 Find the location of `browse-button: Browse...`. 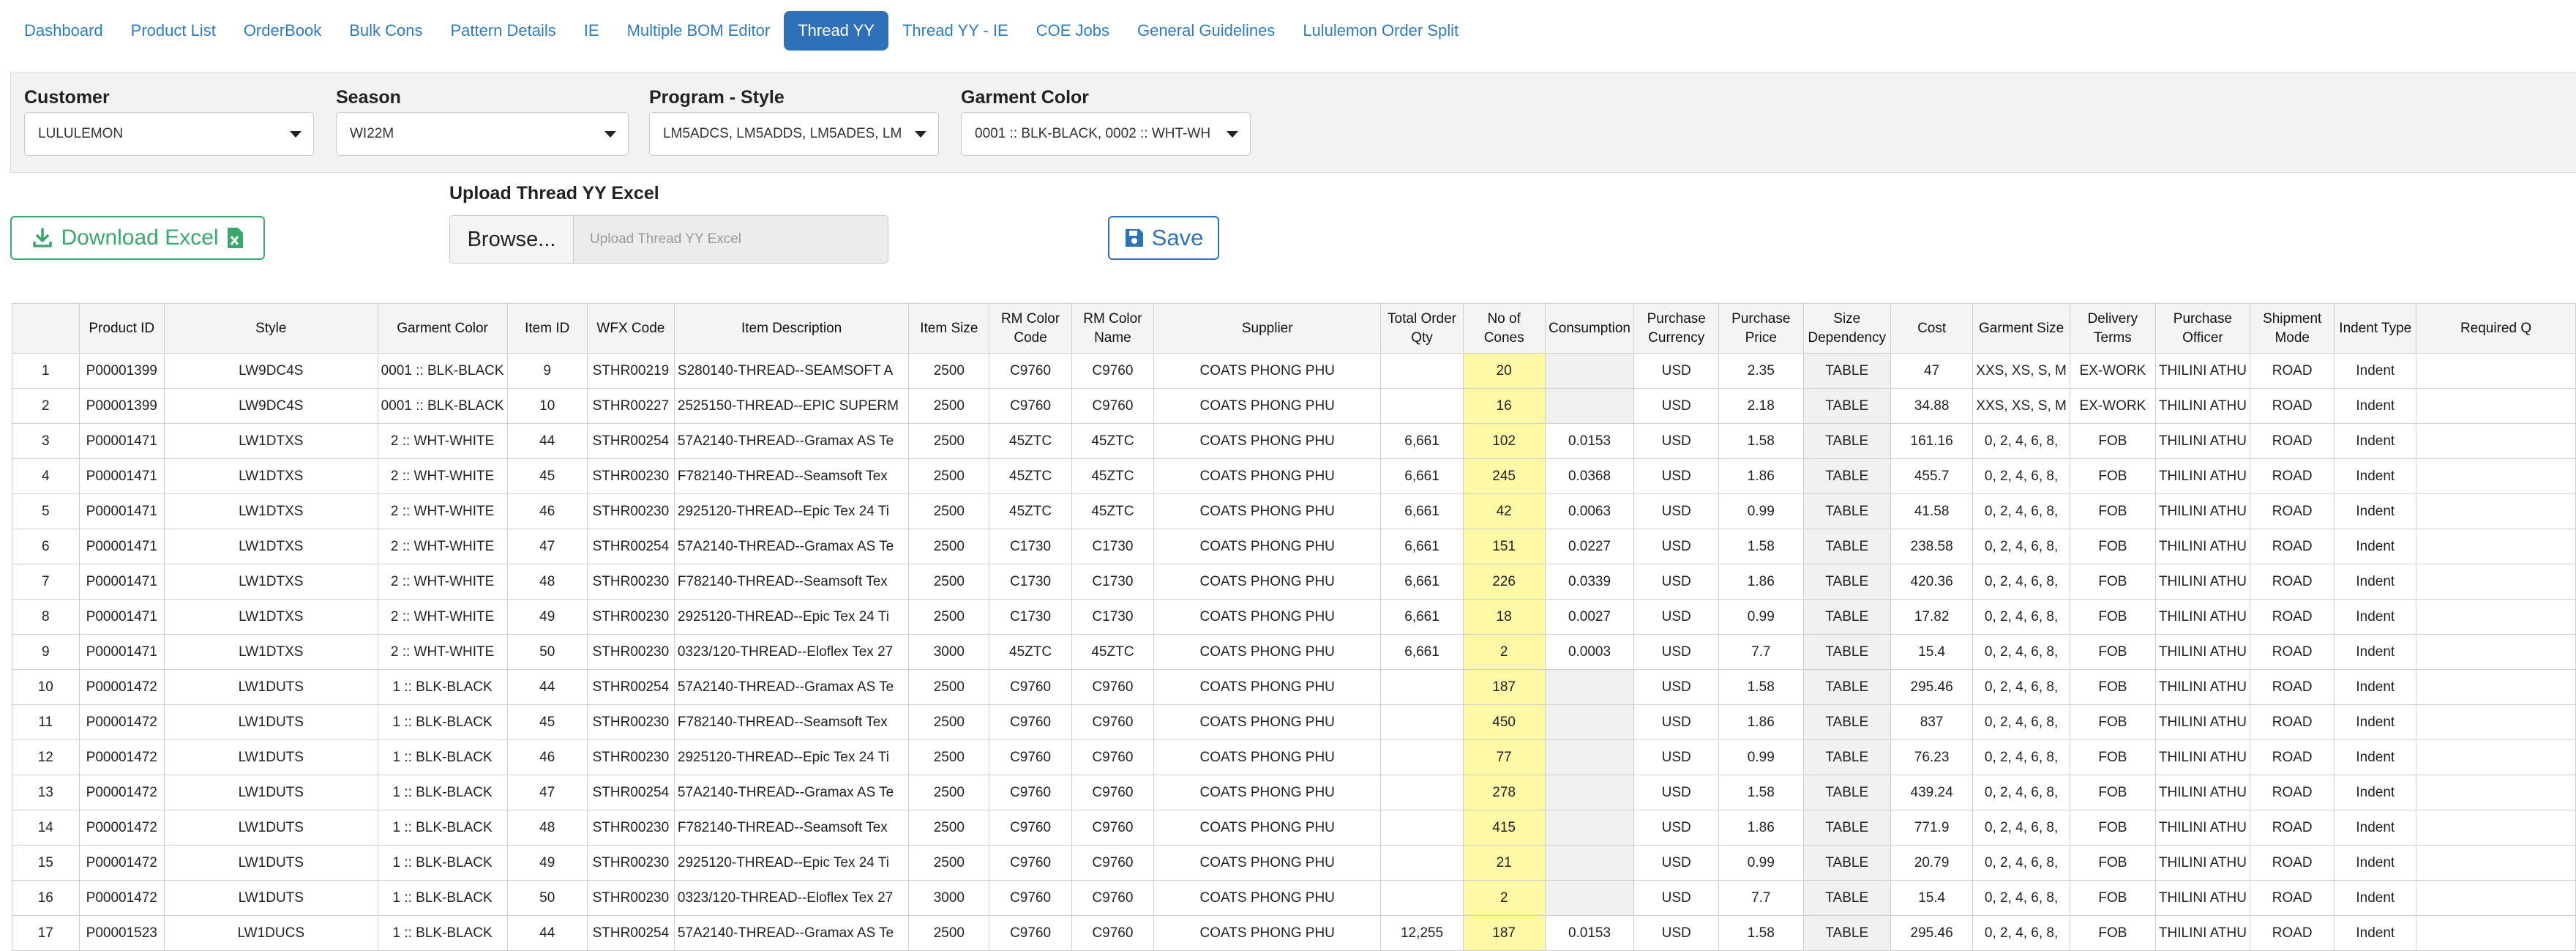

browse-button: Browse... is located at coordinates (512, 239).